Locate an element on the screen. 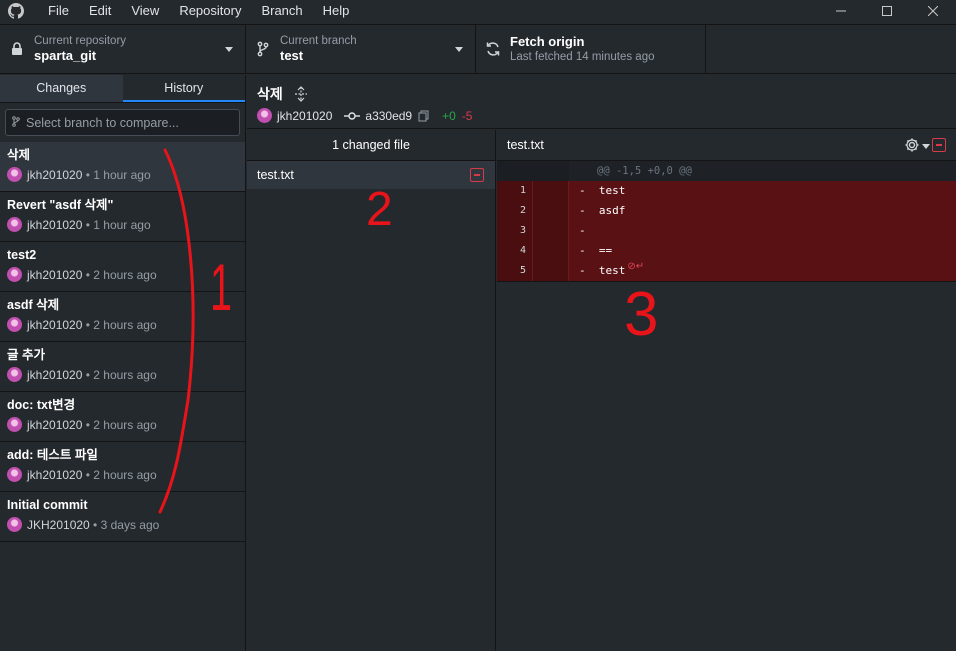 This screenshot has height=651, width=956. diff-lines: 1- test 2- asdf 3-4- == 5- test ⊘↵ is located at coordinates (726, 231).